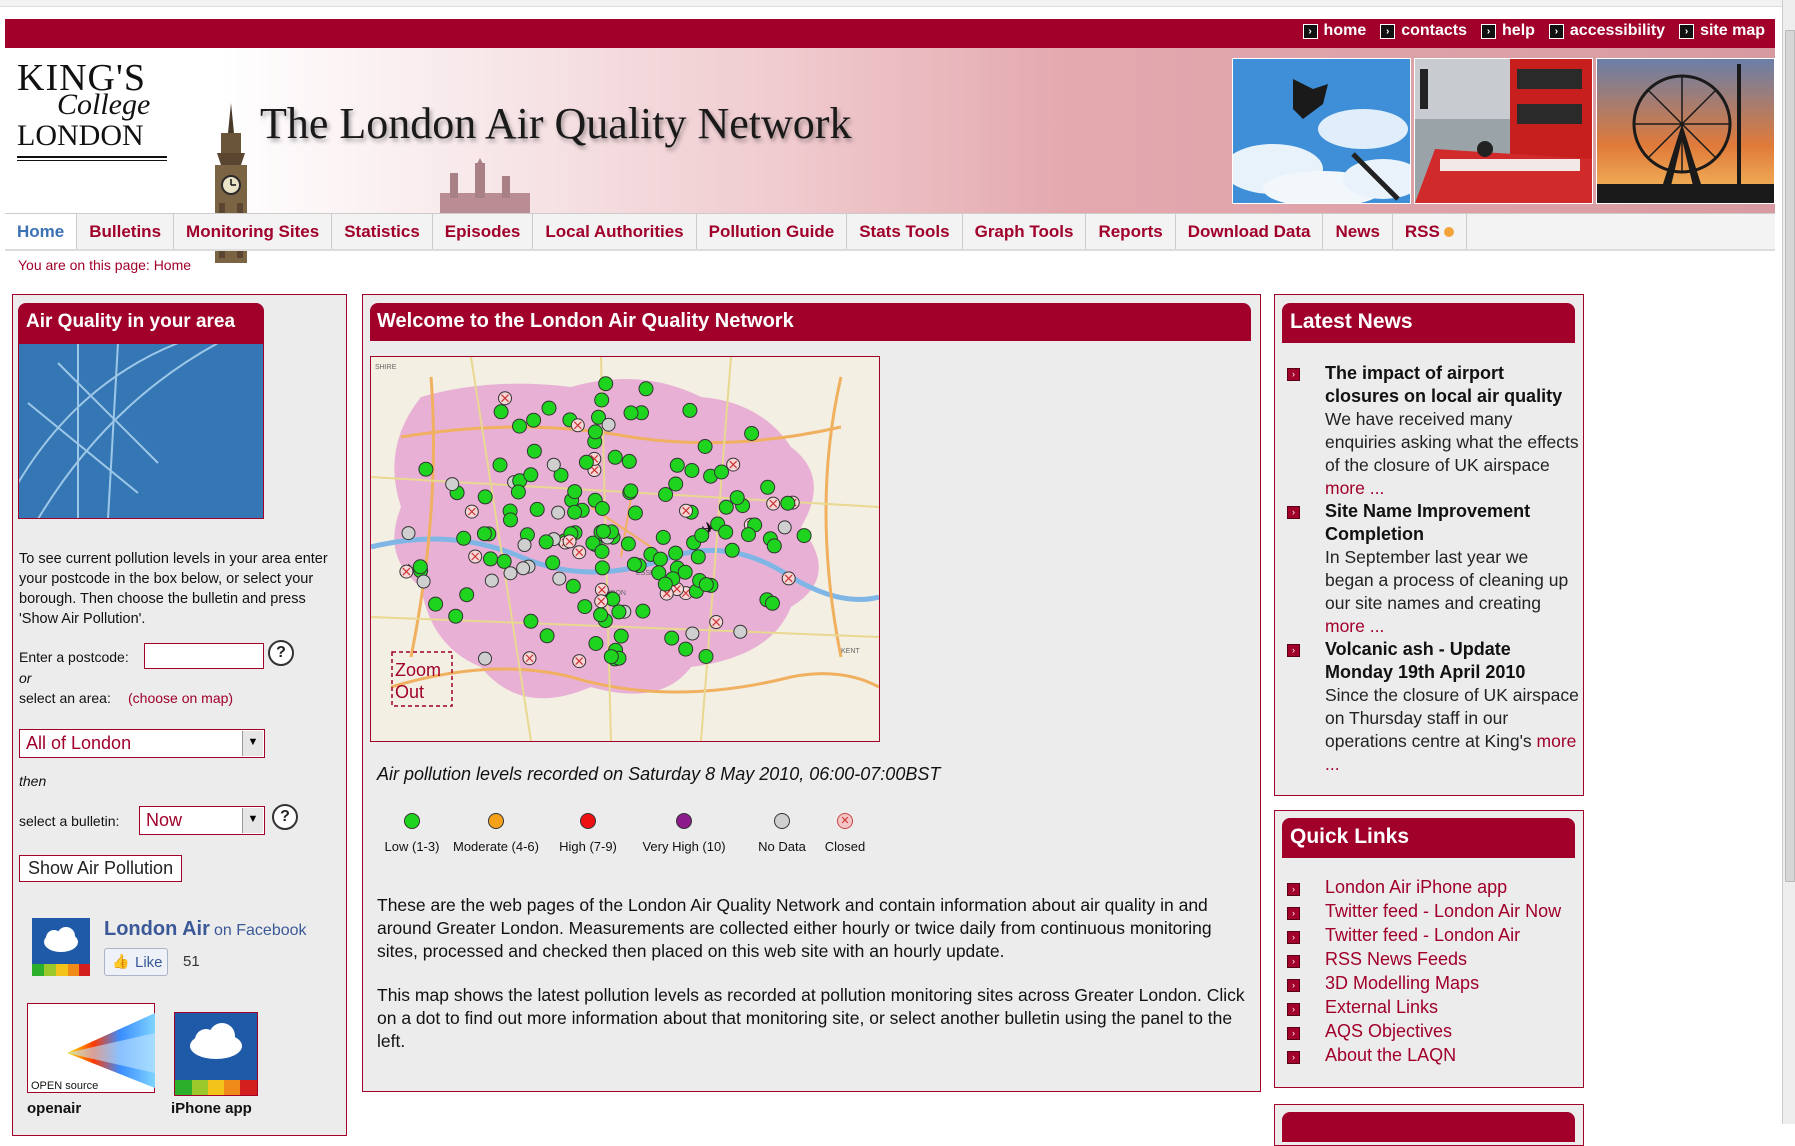 This screenshot has height=1146, width=1795. I want to click on pollution-map: SHIRE KENT ESSEX LONDON ✈ ✈ Zoom Out, so click(625, 549).